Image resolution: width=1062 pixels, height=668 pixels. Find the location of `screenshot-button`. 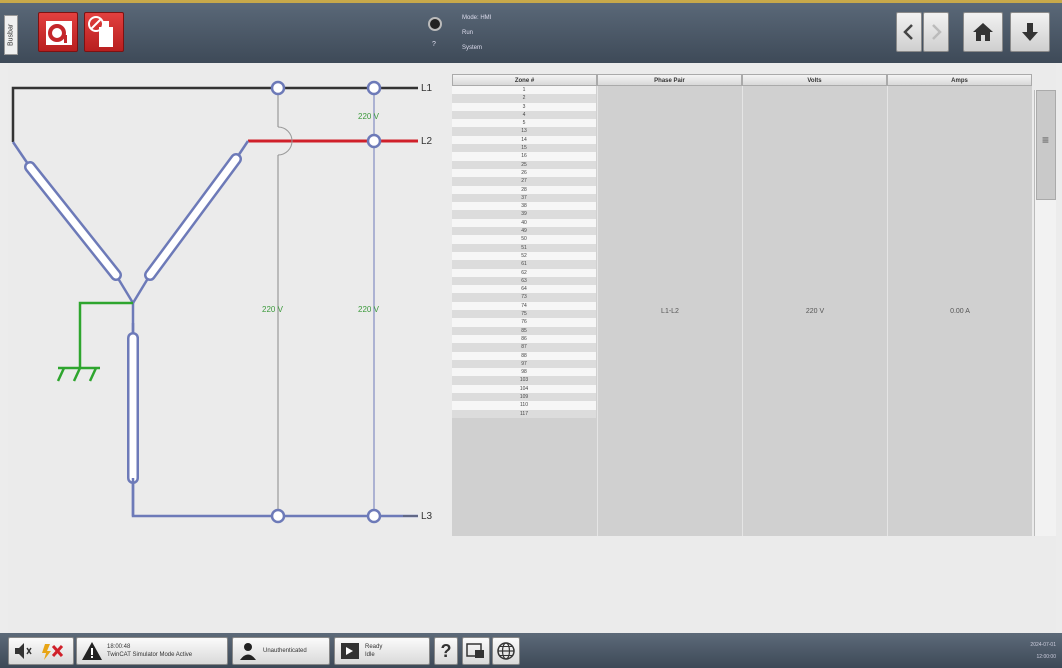

screenshot-button is located at coordinates (476, 651).